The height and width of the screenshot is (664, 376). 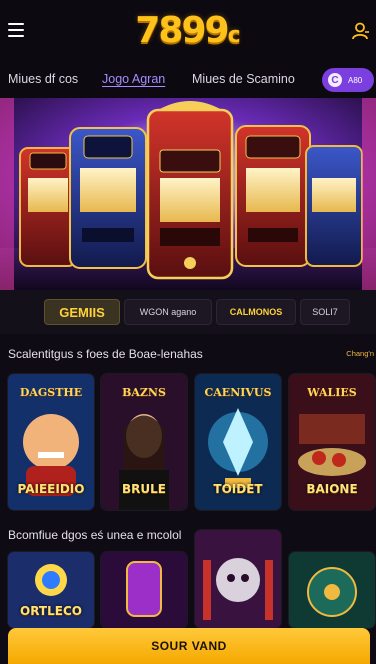 I want to click on game-card-top-label: BAZNS, so click(x=144, y=392).